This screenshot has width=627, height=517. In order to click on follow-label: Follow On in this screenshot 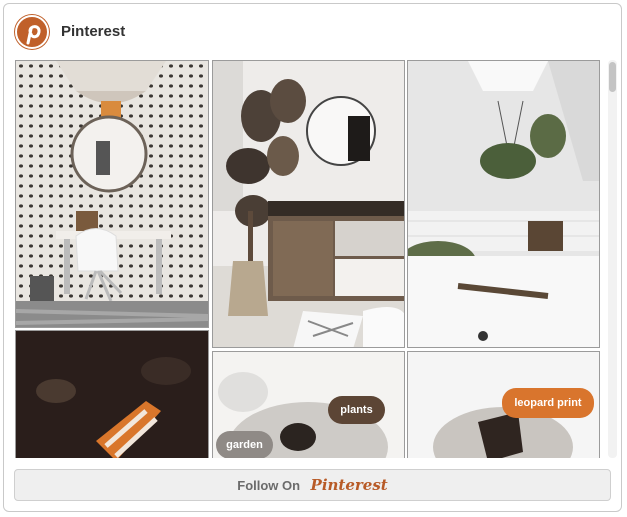, I will do `click(269, 485)`.